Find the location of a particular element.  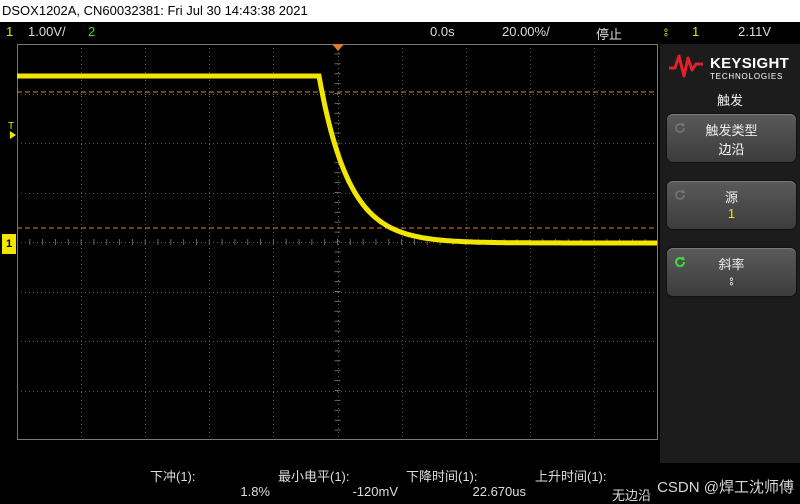

trigger-slope-icon: ⦂ is located at coordinates (666, 31).